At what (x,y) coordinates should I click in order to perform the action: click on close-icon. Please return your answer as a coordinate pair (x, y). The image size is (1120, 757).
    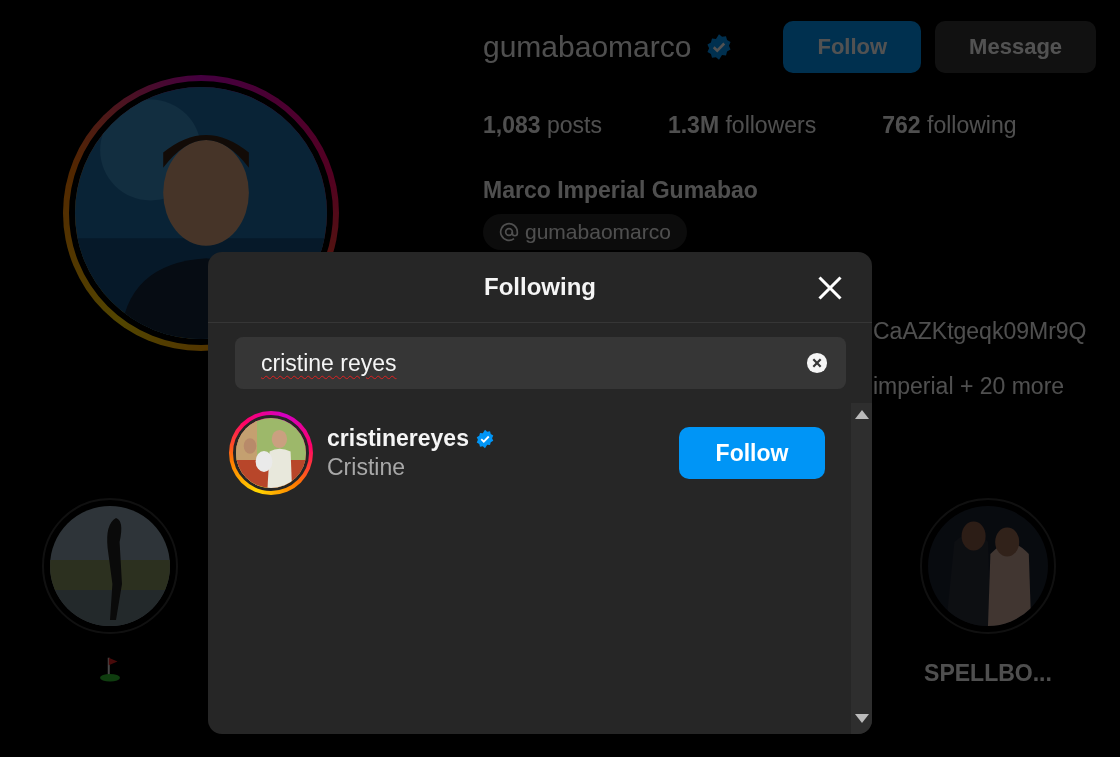
    Looking at the image, I should click on (830, 288).